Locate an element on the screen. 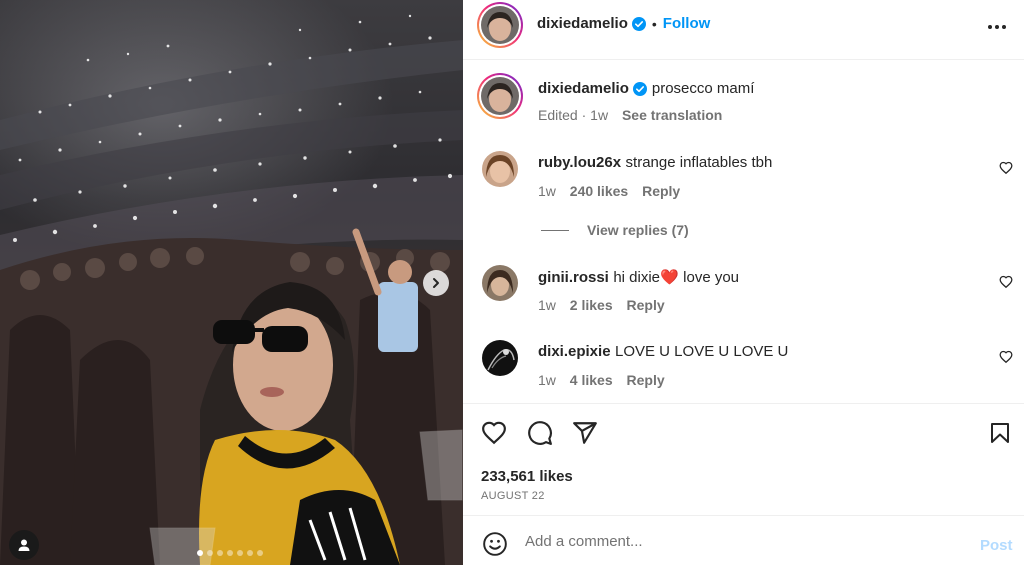  comment-likes: 240 likes is located at coordinates (599, 191).